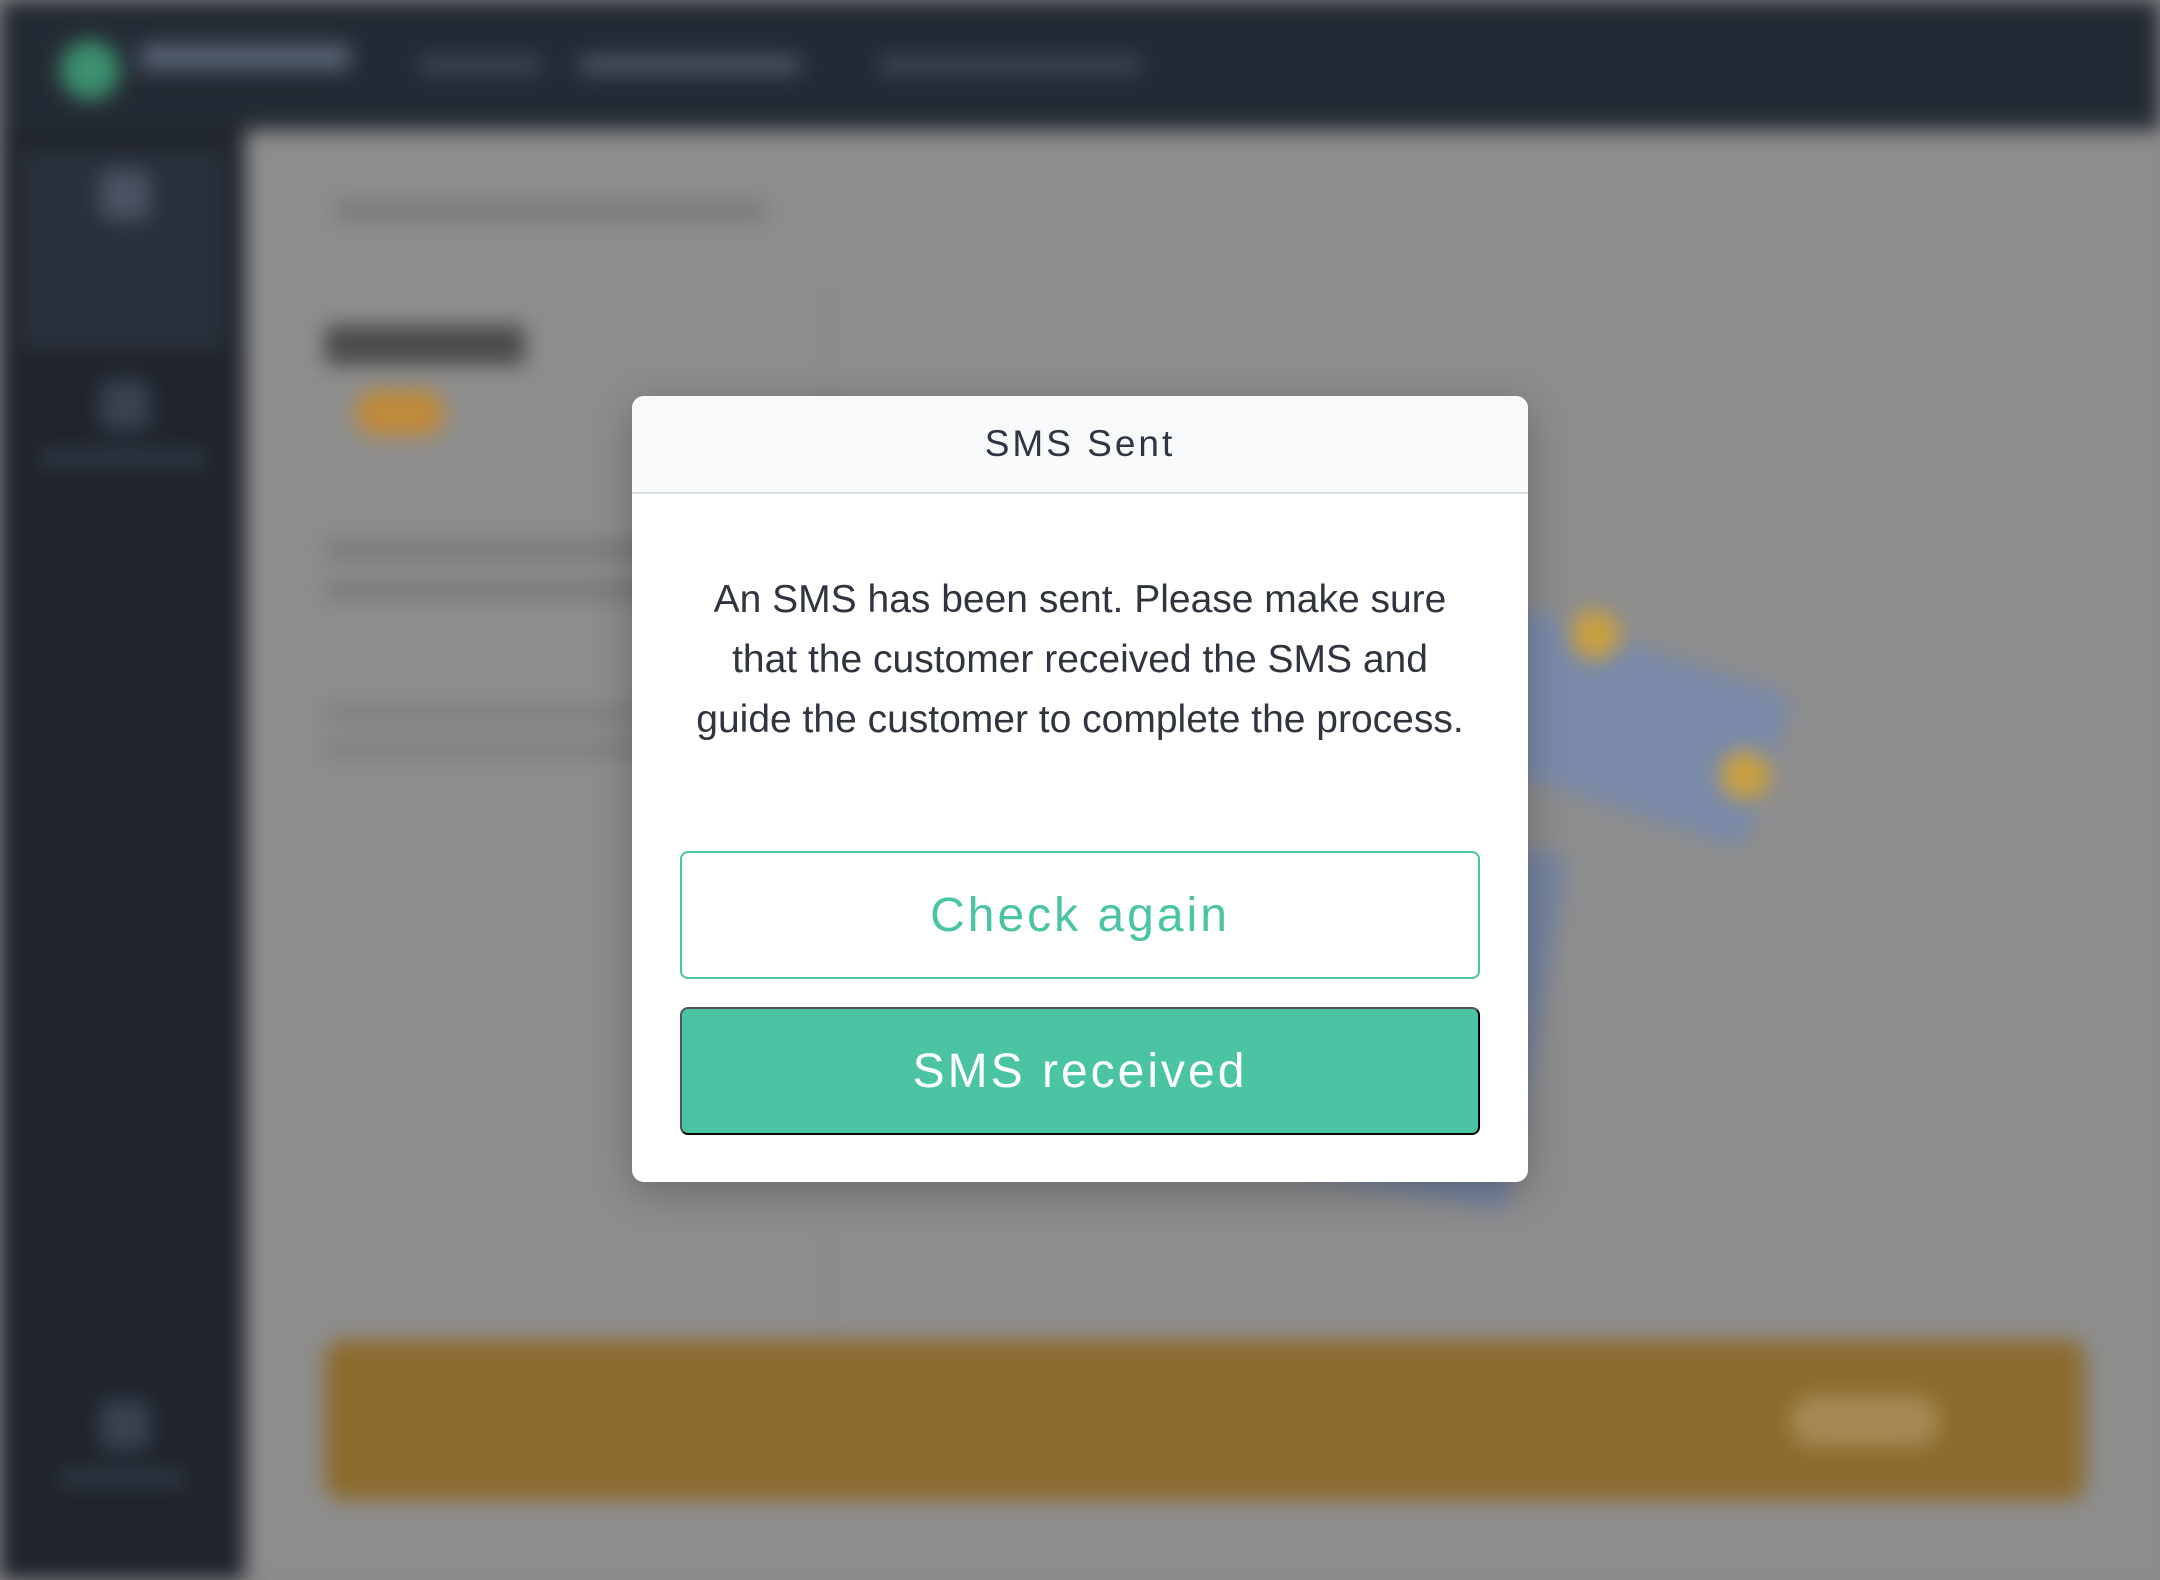 The image size is (2160, 1580). Describe the element at coordinates (550, 211) in the screenshot. I see `breadcrumb` at that location.